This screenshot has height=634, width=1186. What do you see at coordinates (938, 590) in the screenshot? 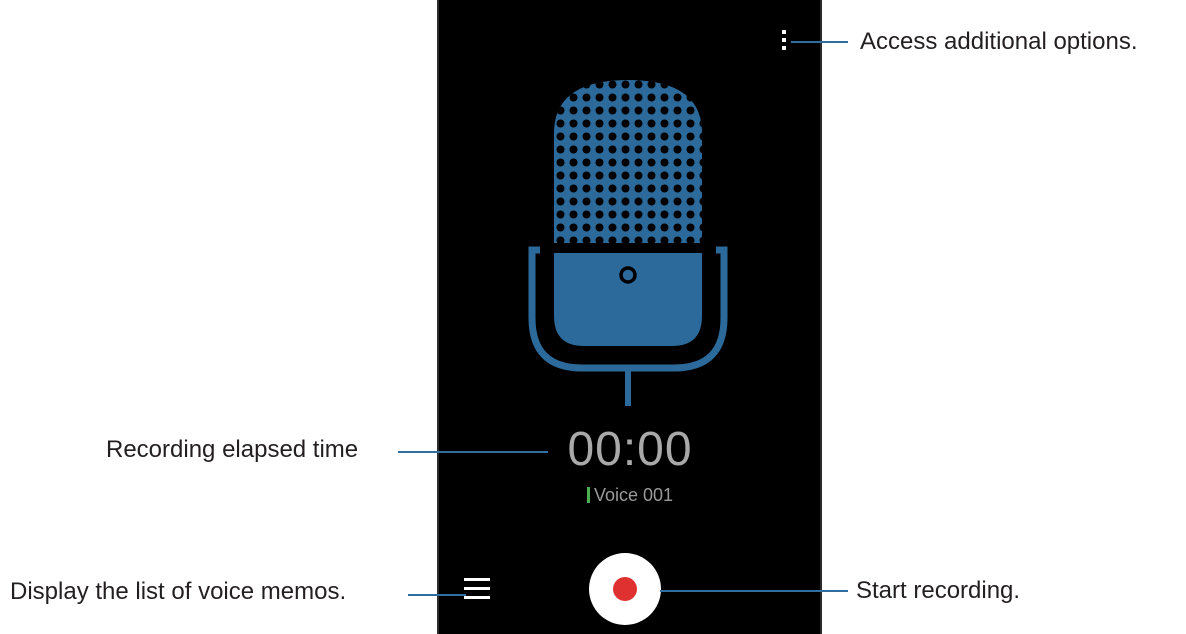
I see `callout-record: Start recording.` at bounding box center [938, 590].